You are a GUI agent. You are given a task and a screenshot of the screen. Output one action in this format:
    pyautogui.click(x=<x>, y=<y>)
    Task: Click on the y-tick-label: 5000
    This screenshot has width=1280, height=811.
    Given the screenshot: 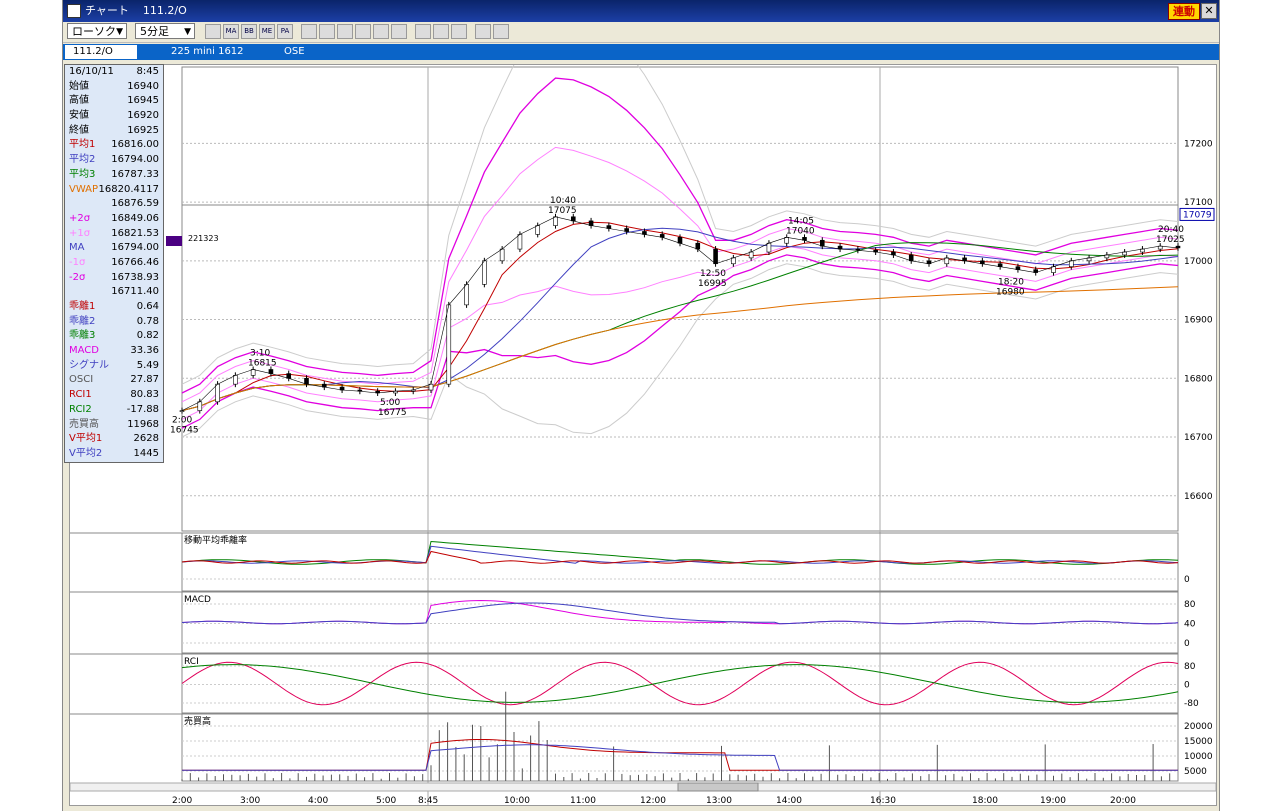 What is the action you would take?
    pyautogui.click(x=1195, y=772)
    